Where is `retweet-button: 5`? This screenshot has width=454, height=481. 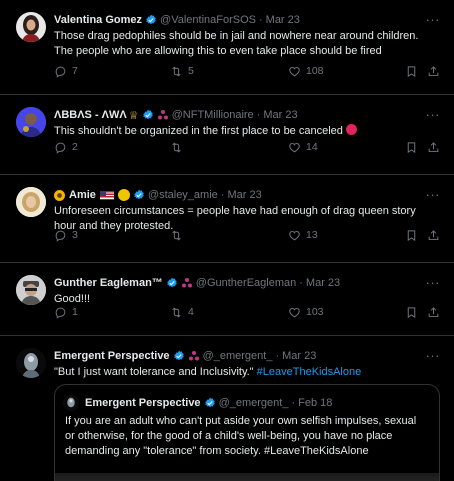
retweet-button: 5 is located at coordinates (182, 71).